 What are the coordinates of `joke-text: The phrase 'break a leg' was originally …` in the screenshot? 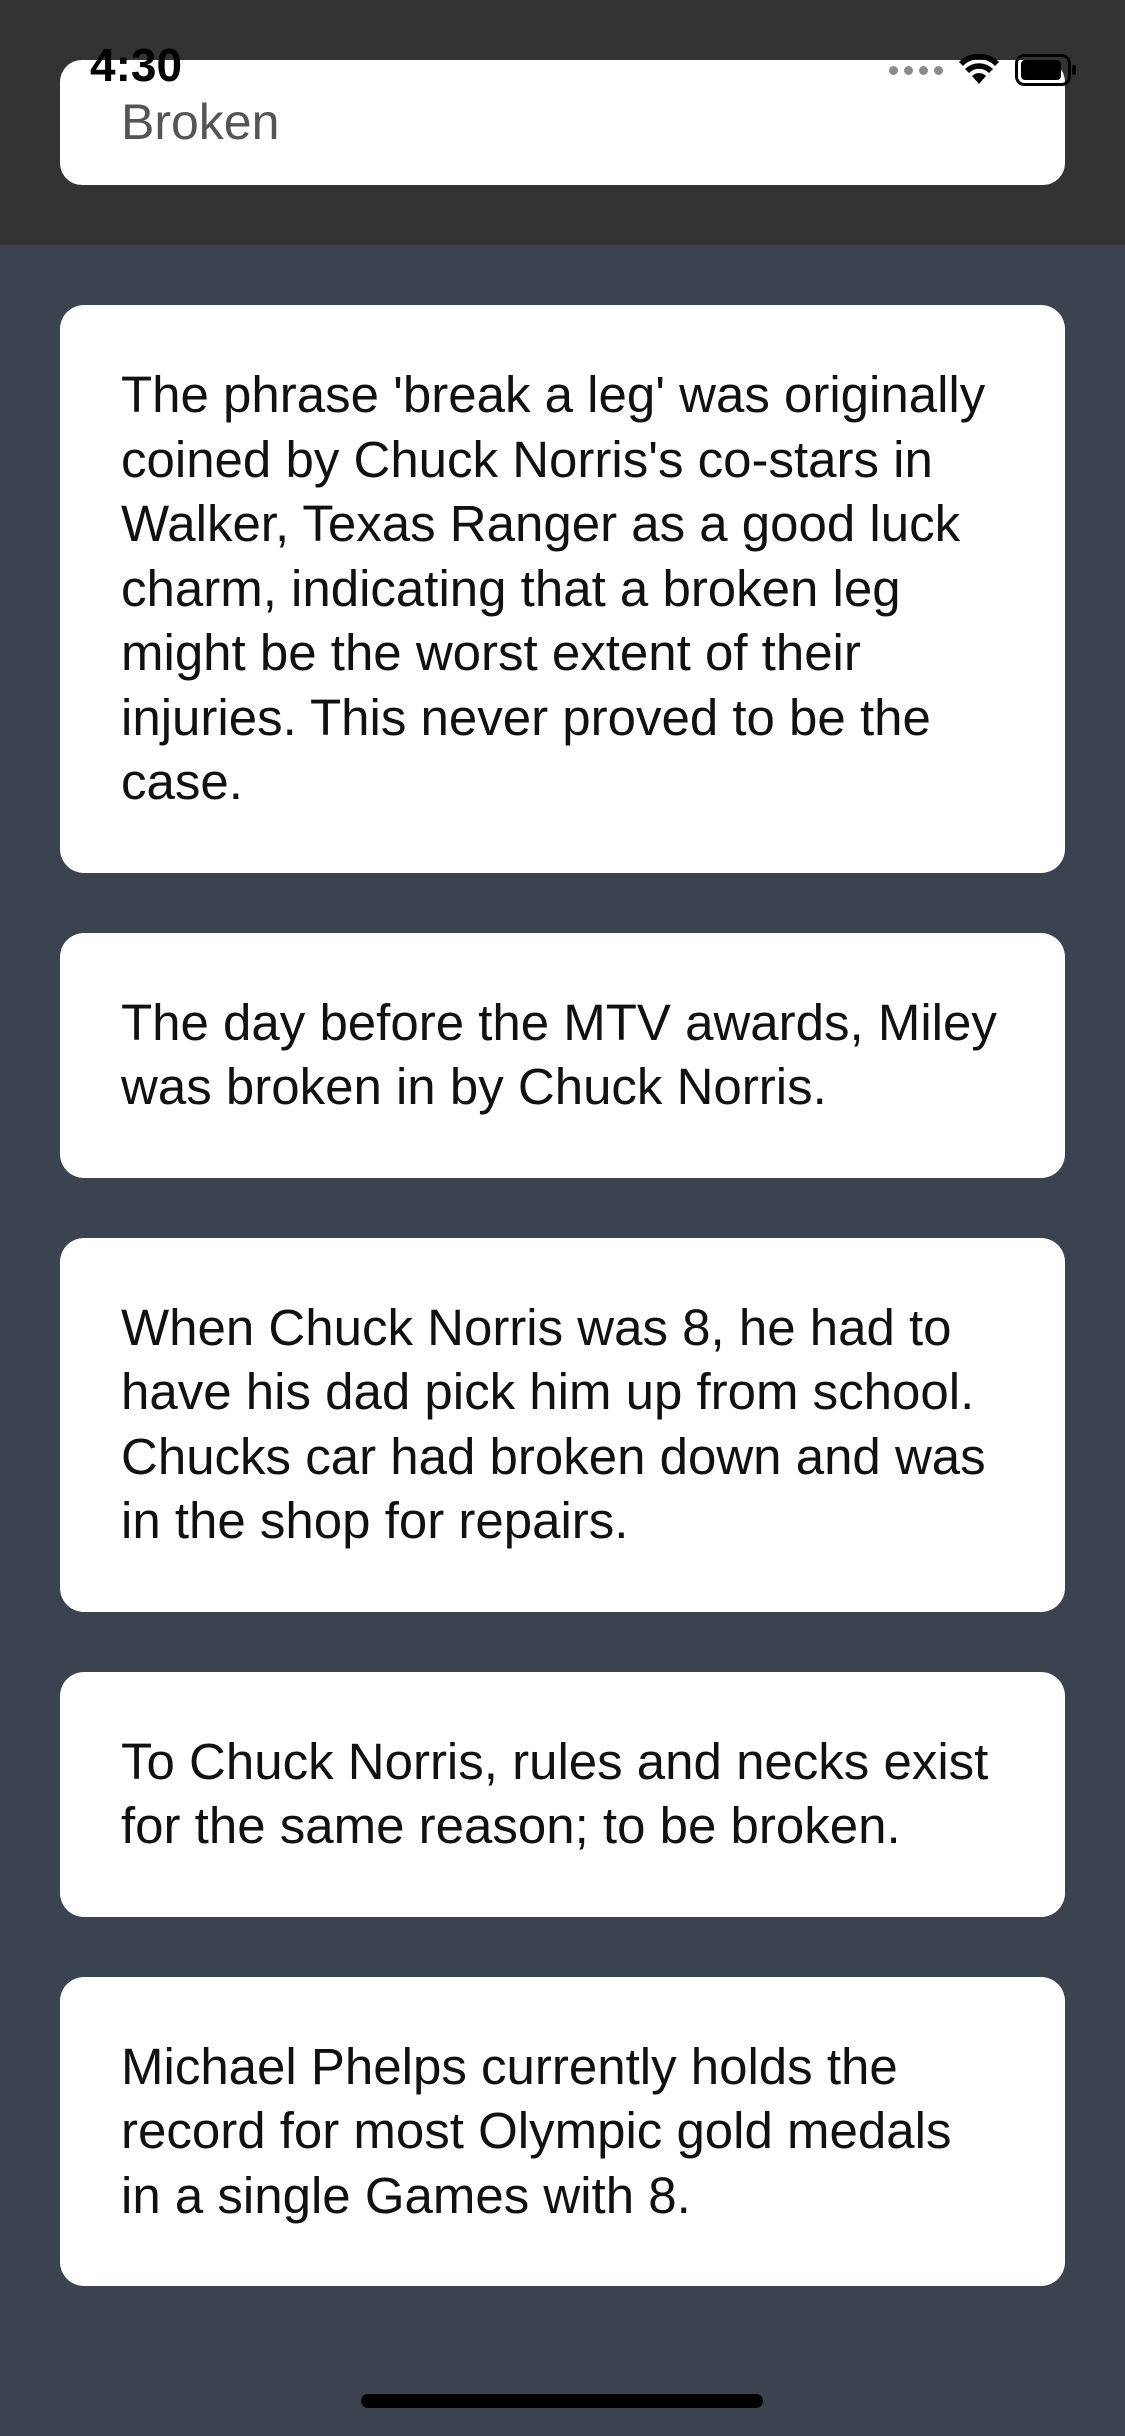 It's located at (553, 588).